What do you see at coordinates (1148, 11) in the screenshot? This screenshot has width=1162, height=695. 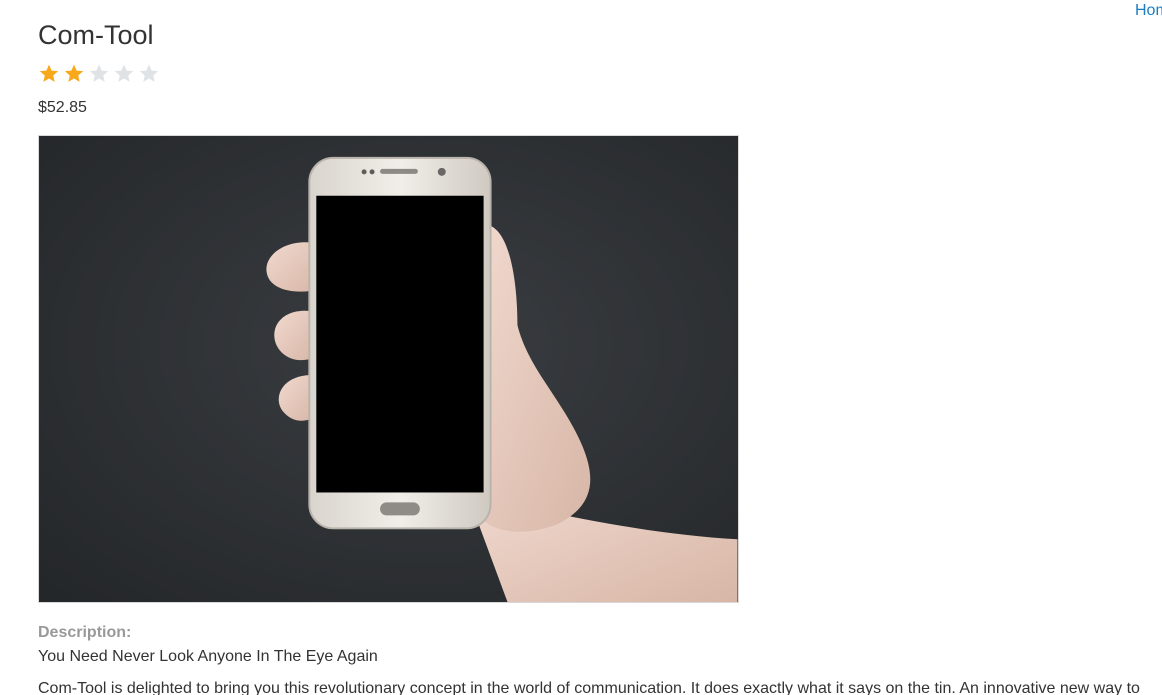 I see `home-link: Home` at bounding box center [1148, 11].